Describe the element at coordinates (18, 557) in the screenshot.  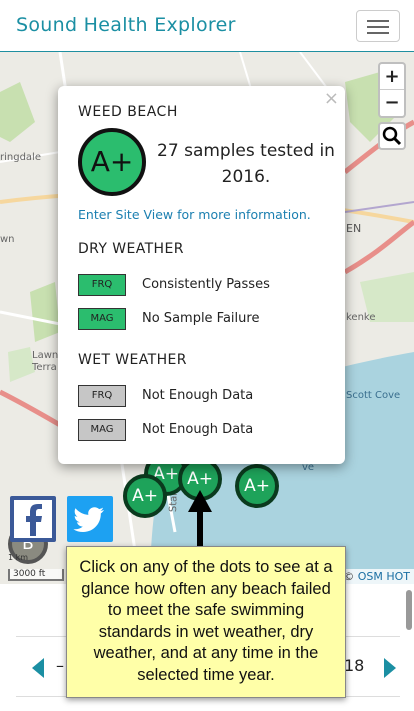
I see `scale-km: 1 km` at that location.